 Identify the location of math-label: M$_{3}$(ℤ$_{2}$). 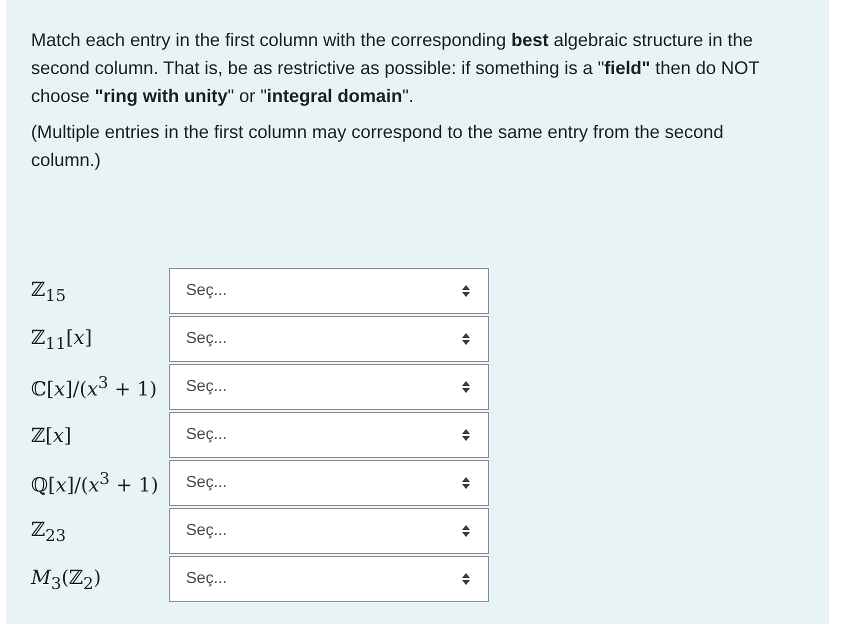
(66, 579).